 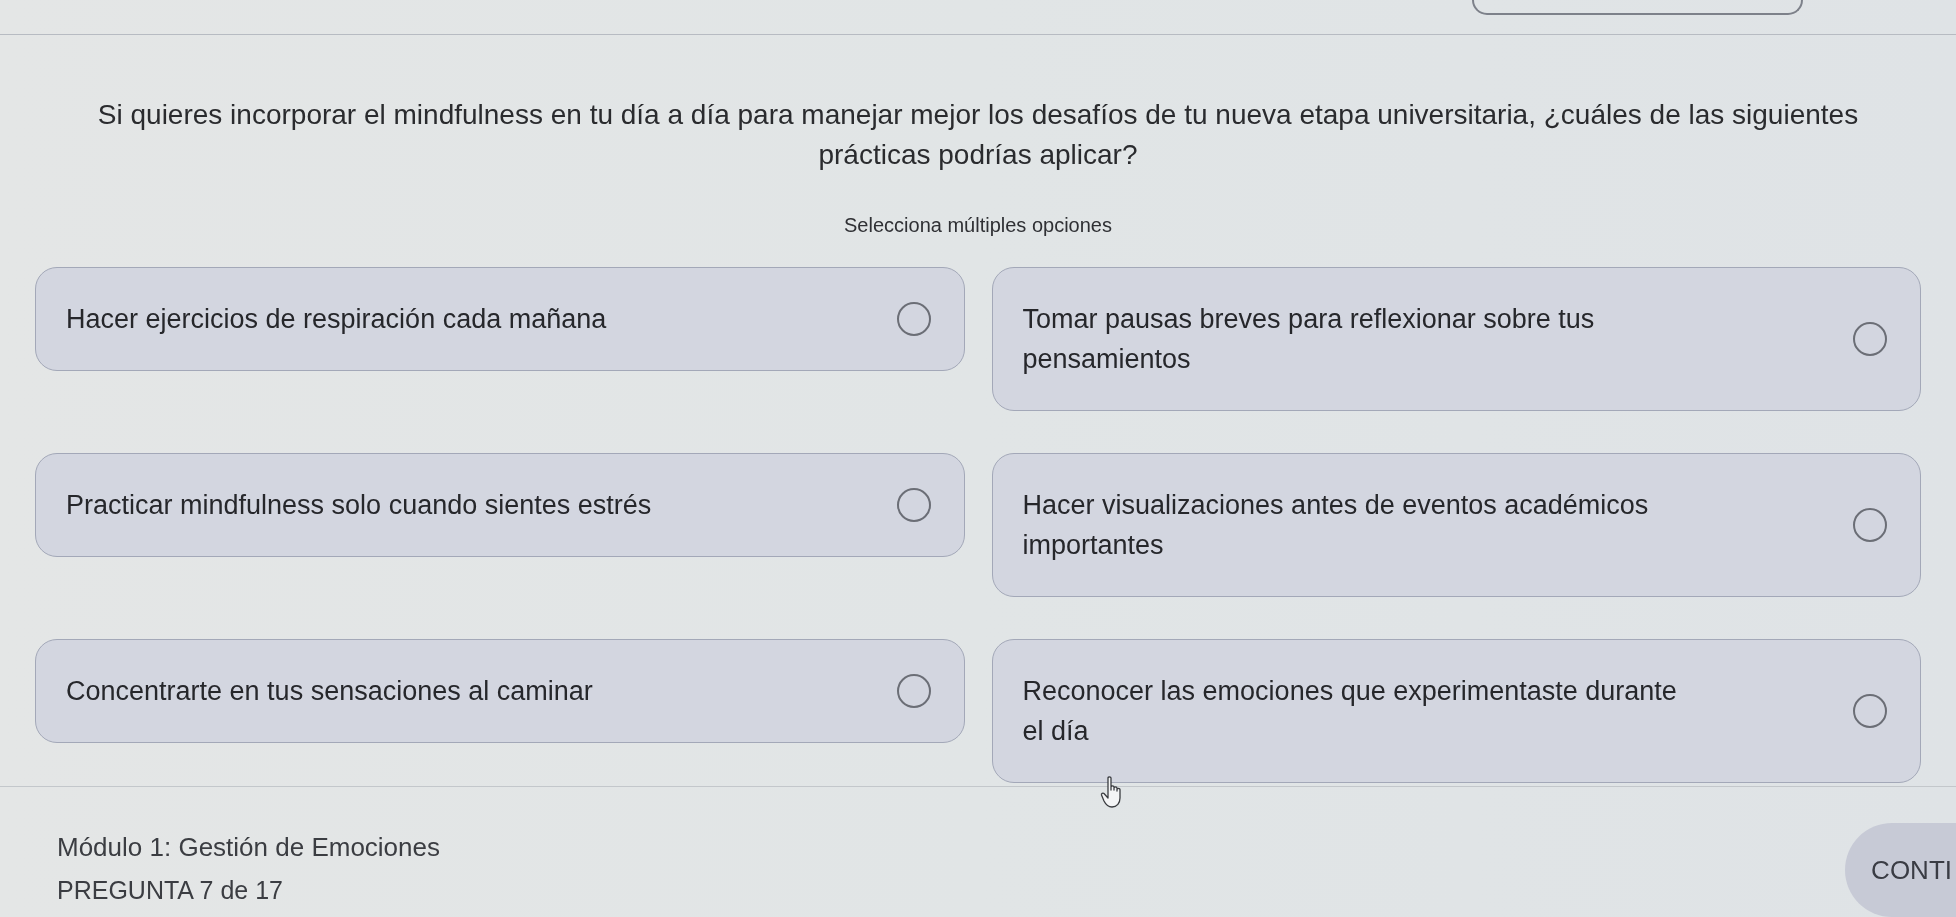 I want to click on option-button: Tomar pausas breves para reflexionar sobre tus pensamientos, so click(x=1456, y=339).